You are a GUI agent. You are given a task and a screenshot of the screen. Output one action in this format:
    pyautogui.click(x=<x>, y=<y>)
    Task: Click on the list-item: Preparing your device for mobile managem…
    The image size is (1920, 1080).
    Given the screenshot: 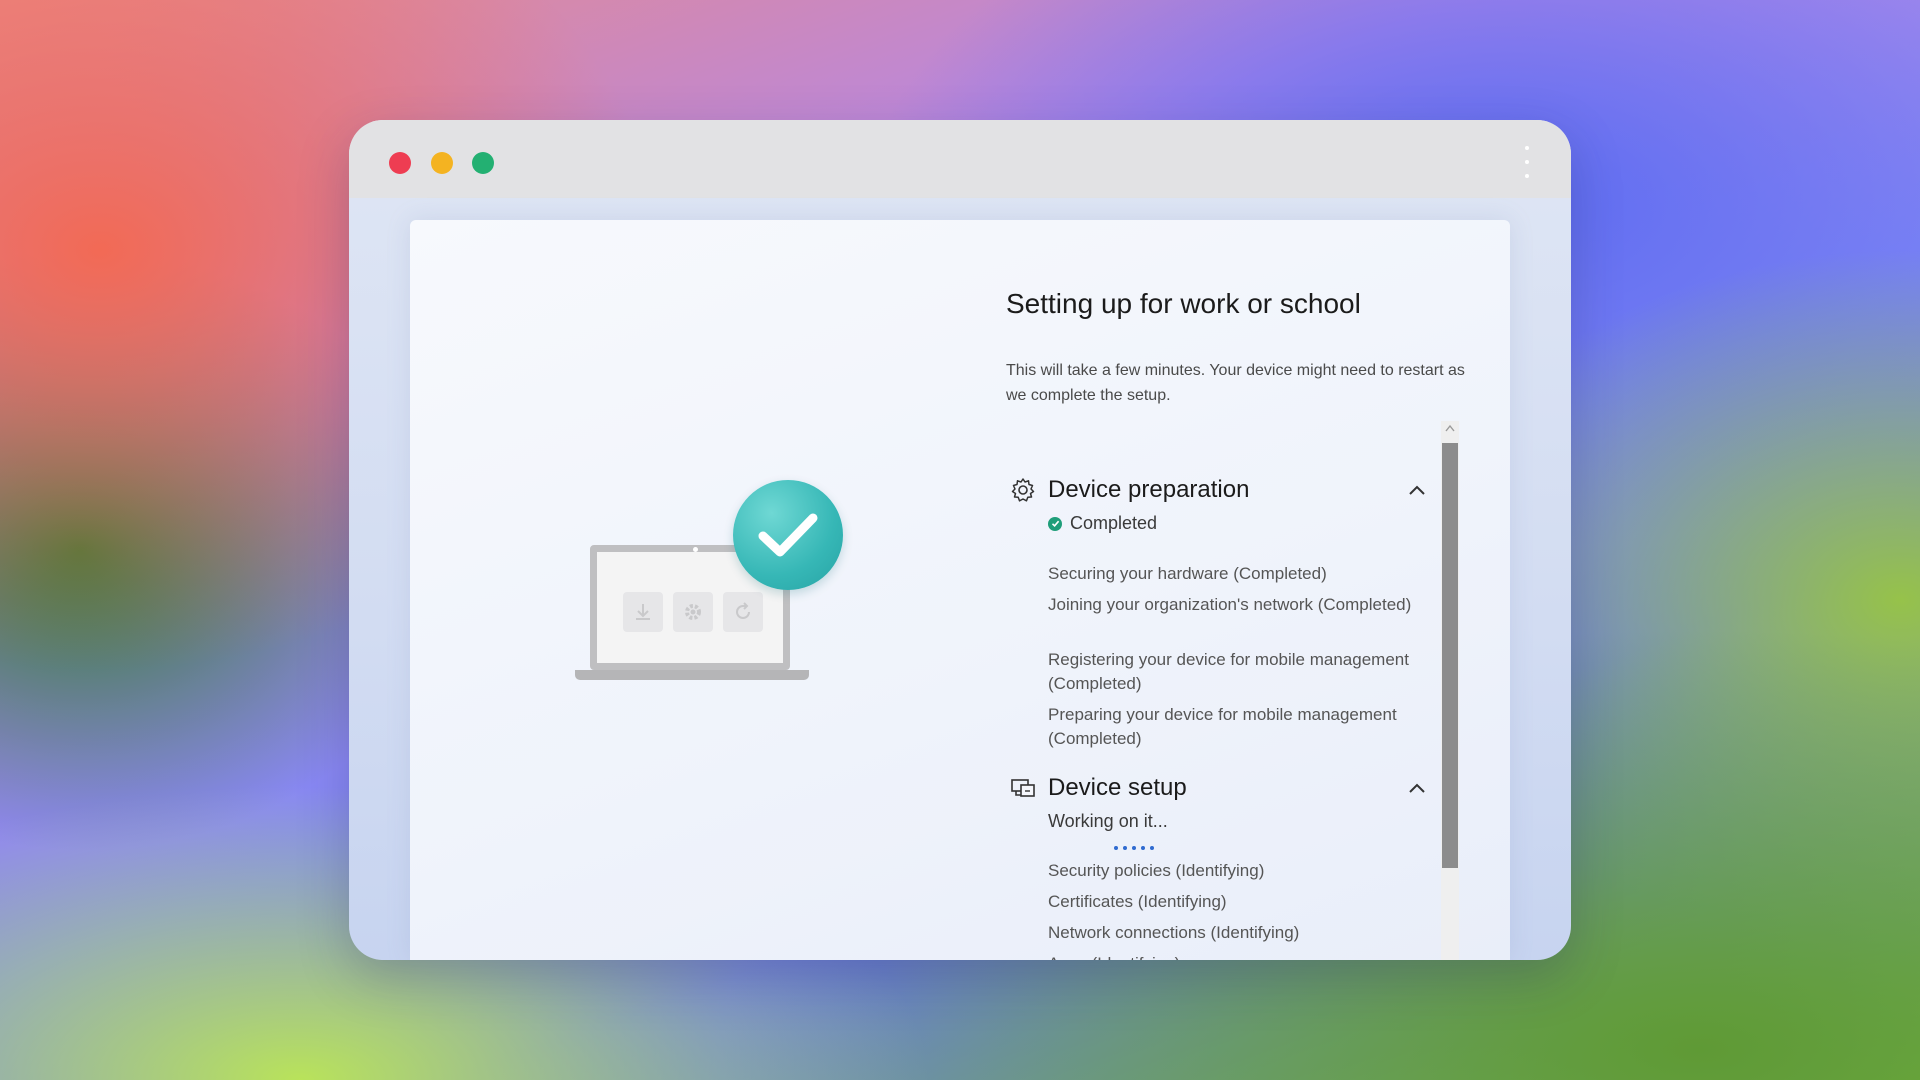 What is the action you would take?
    pyautogui.click(x=1222, y=726)
    